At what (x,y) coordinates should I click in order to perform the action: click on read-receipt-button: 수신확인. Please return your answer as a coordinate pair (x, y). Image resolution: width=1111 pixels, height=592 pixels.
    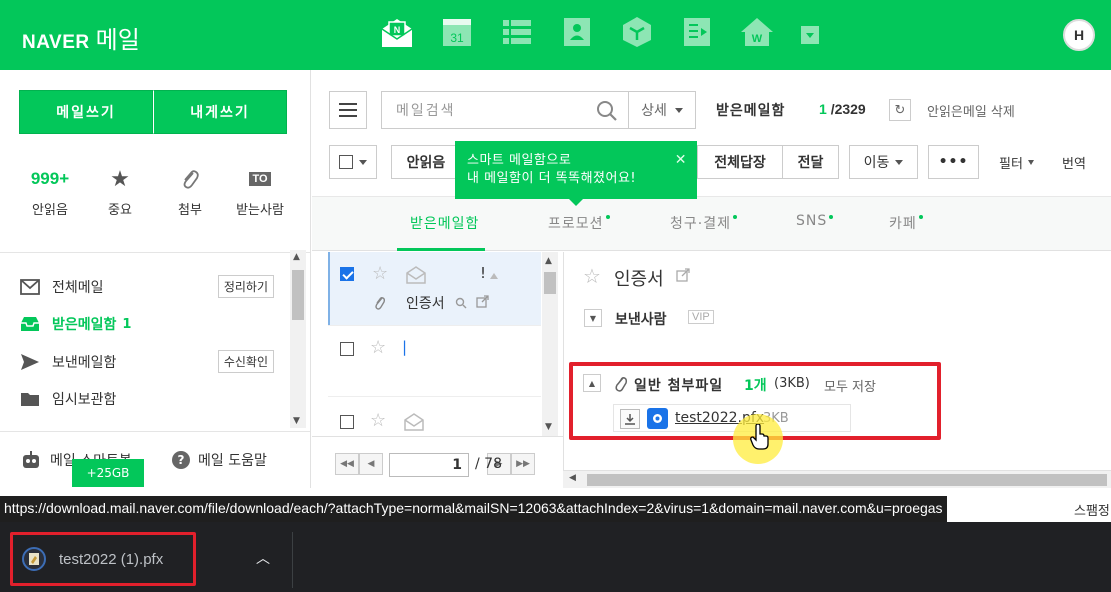
    Looking at the image, I should click on (245, 362).